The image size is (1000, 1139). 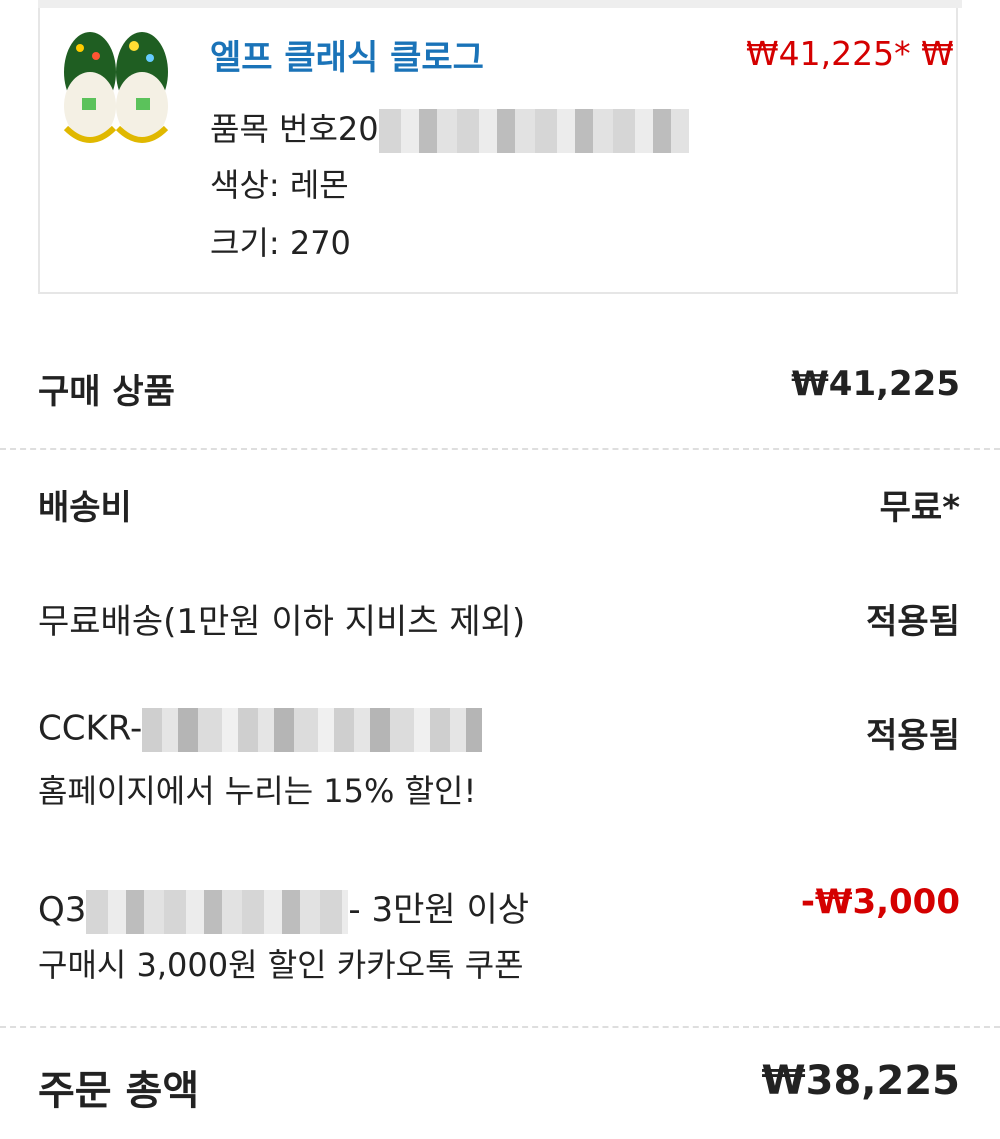 I want to click on top-divider, so click(x=500, y=4).